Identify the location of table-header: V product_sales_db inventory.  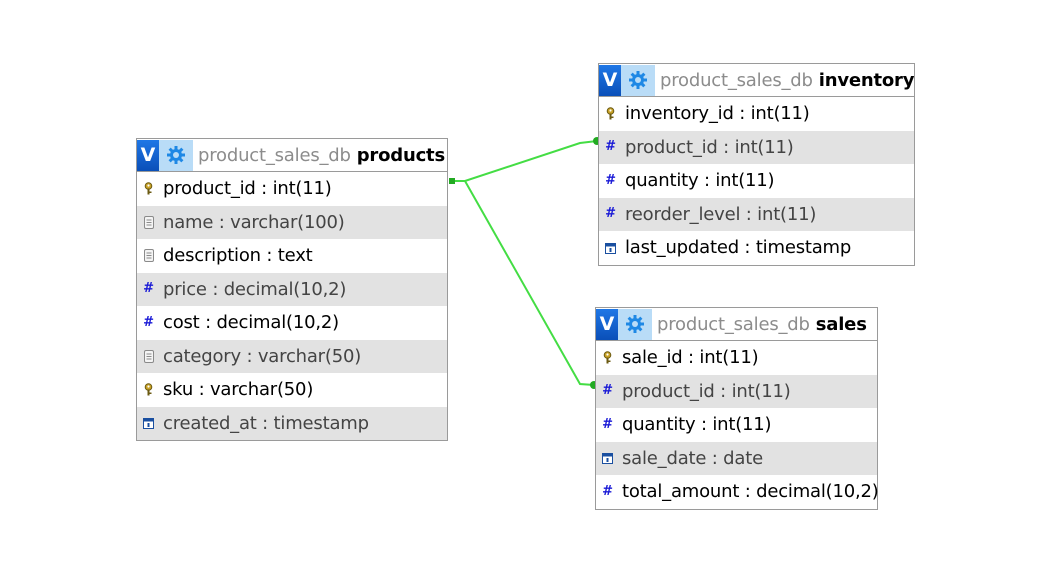
(756, 80).